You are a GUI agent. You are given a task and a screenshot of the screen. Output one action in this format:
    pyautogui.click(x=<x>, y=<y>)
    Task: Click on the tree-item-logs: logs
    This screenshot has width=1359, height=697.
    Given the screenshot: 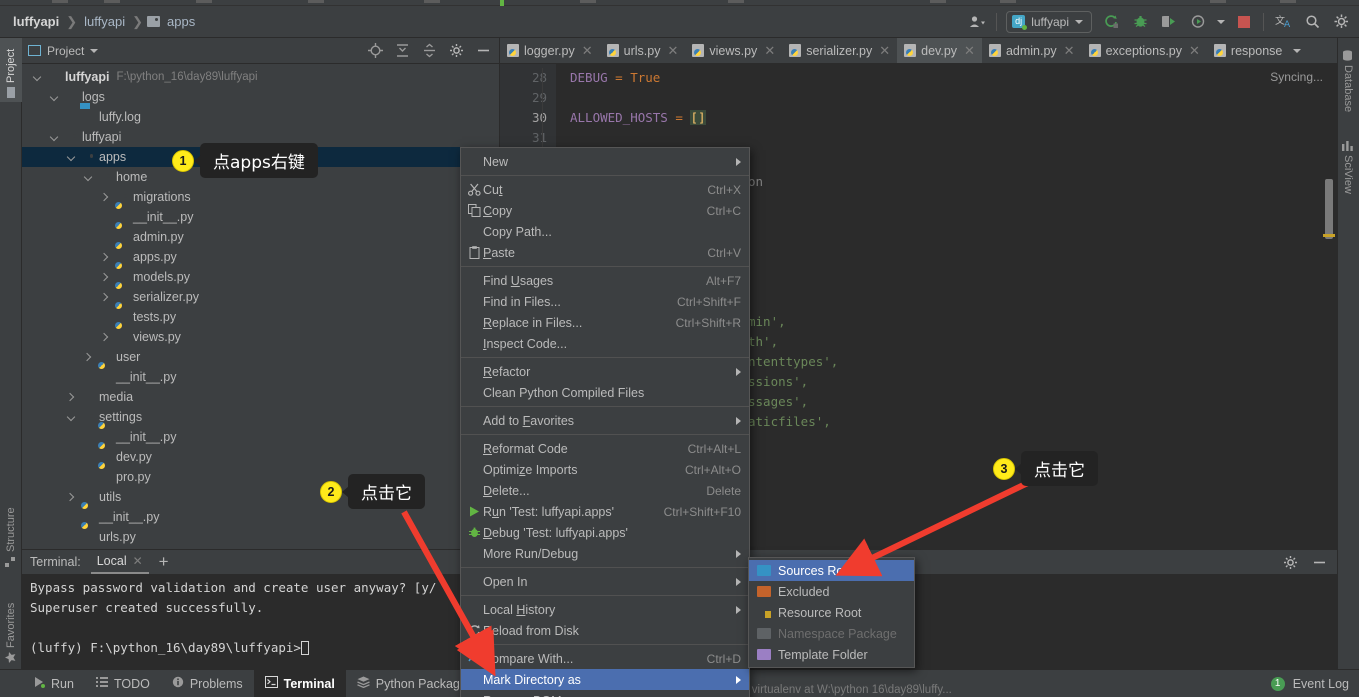 What is the action you would take?
    pyautogui.click(x=260, y=97)
    